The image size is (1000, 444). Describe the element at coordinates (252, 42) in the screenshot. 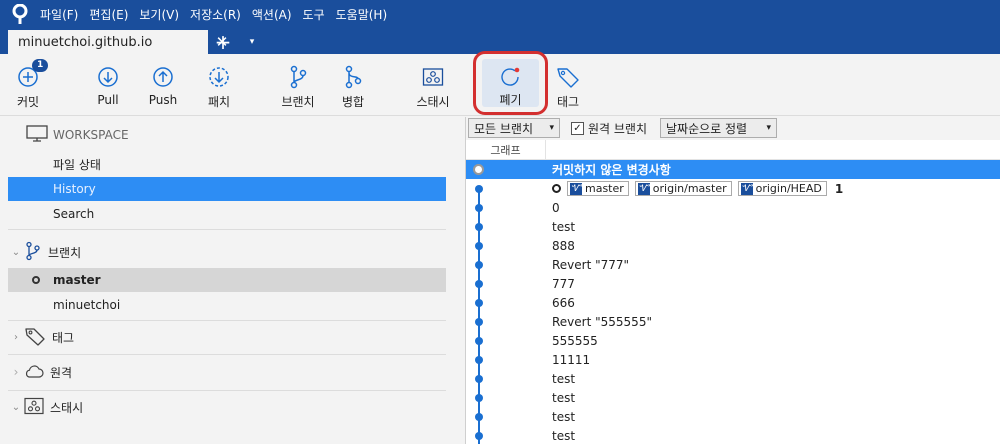

I see `tab-list-dropdown-icon: ▾` at that location.